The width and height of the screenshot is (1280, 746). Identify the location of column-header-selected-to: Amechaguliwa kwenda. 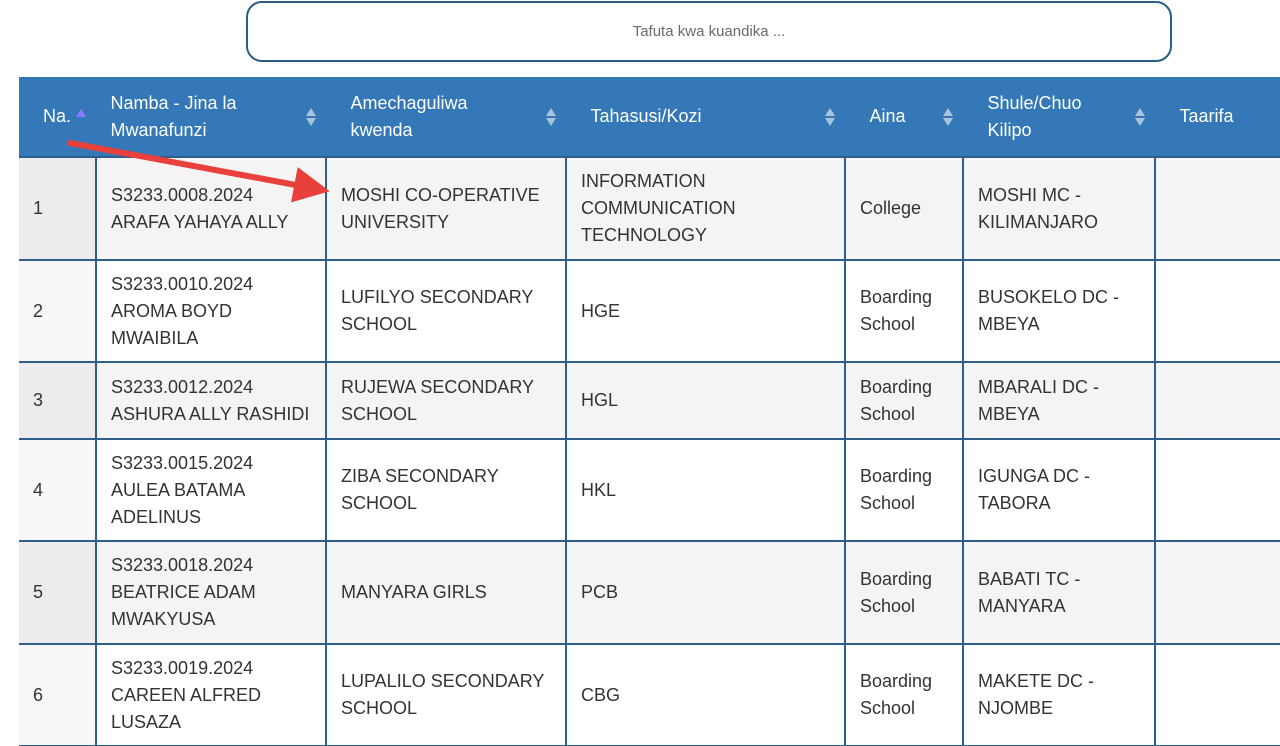
(446, 117).